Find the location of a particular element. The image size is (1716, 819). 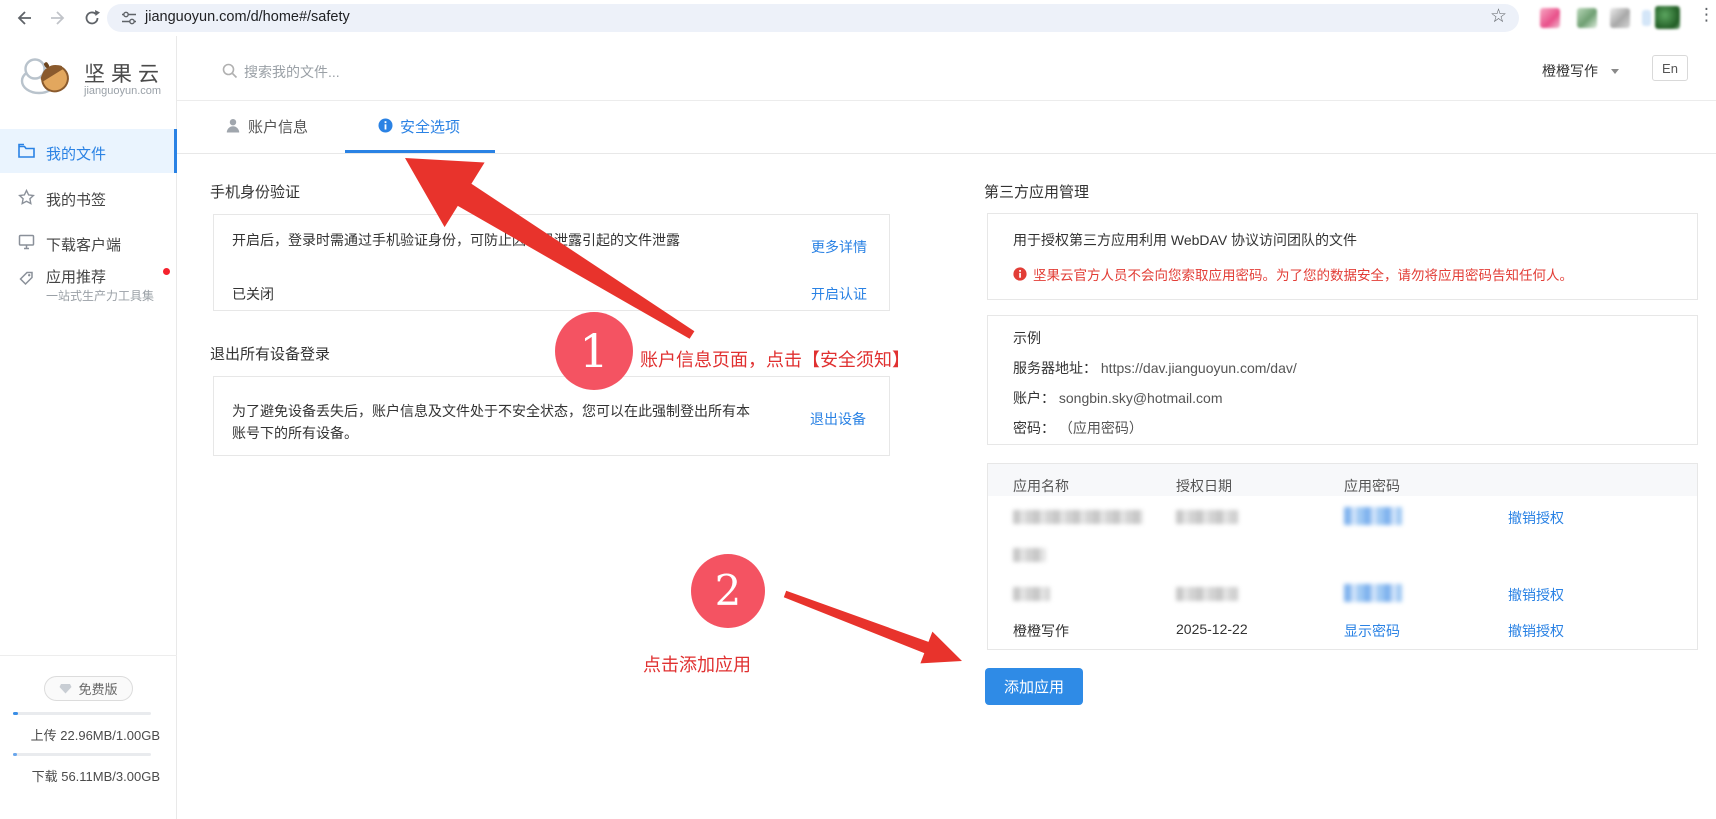

page-header: 搜索我的文件... 橙橙写作 En is located at coordinates (946, 68).